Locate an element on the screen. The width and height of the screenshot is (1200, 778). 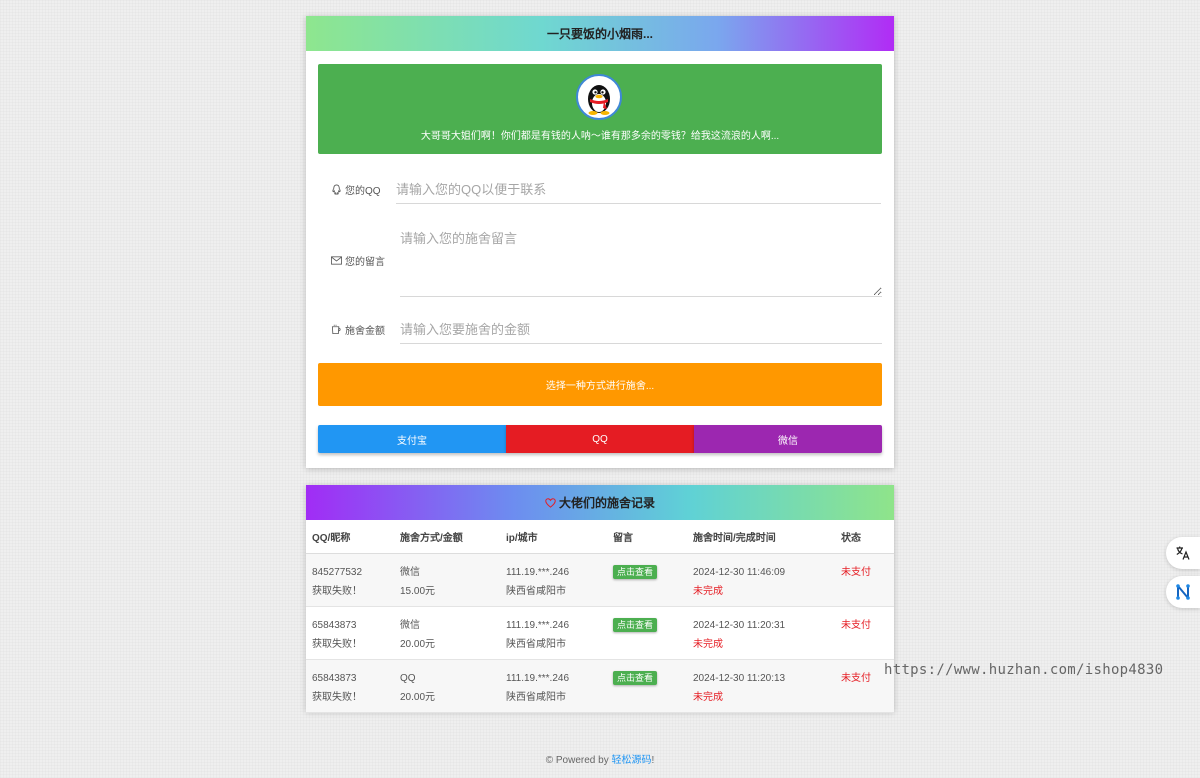
column-header: ip/城市 is located at coordinates (553, 537).